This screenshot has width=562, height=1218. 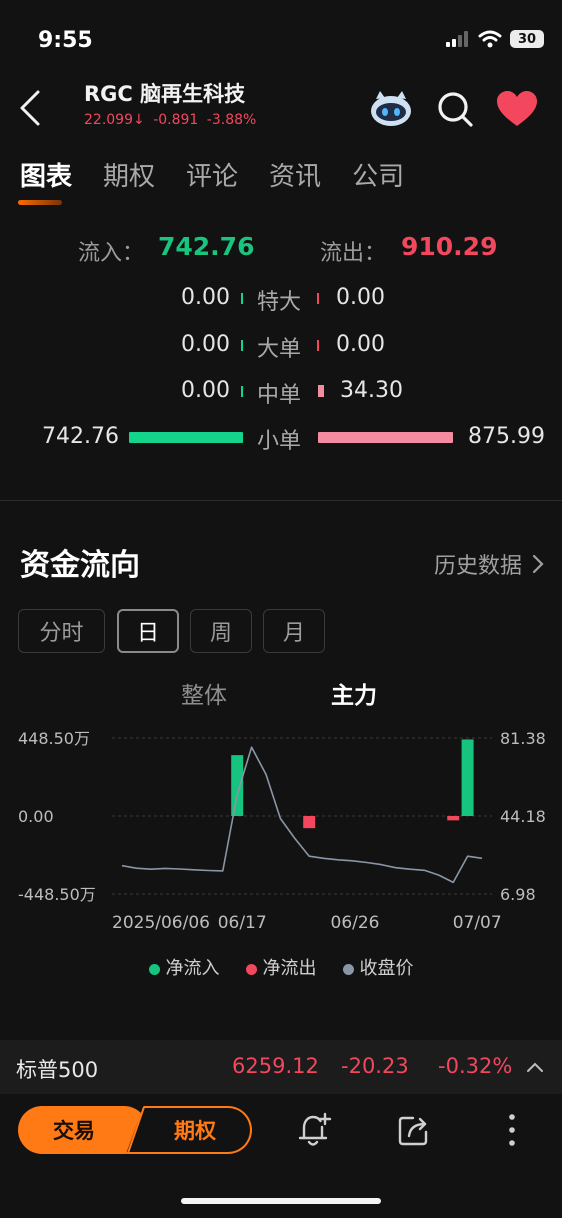 I want to click on x-axis-label: 2025/06/06, so click(x=161, y=923).